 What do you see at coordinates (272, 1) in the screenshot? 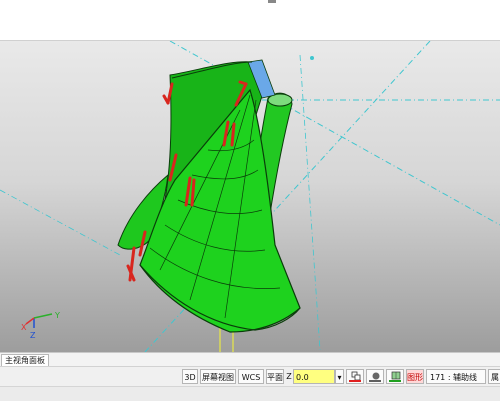
I see `toolbar-fragment` at bounding box center [272, 1].